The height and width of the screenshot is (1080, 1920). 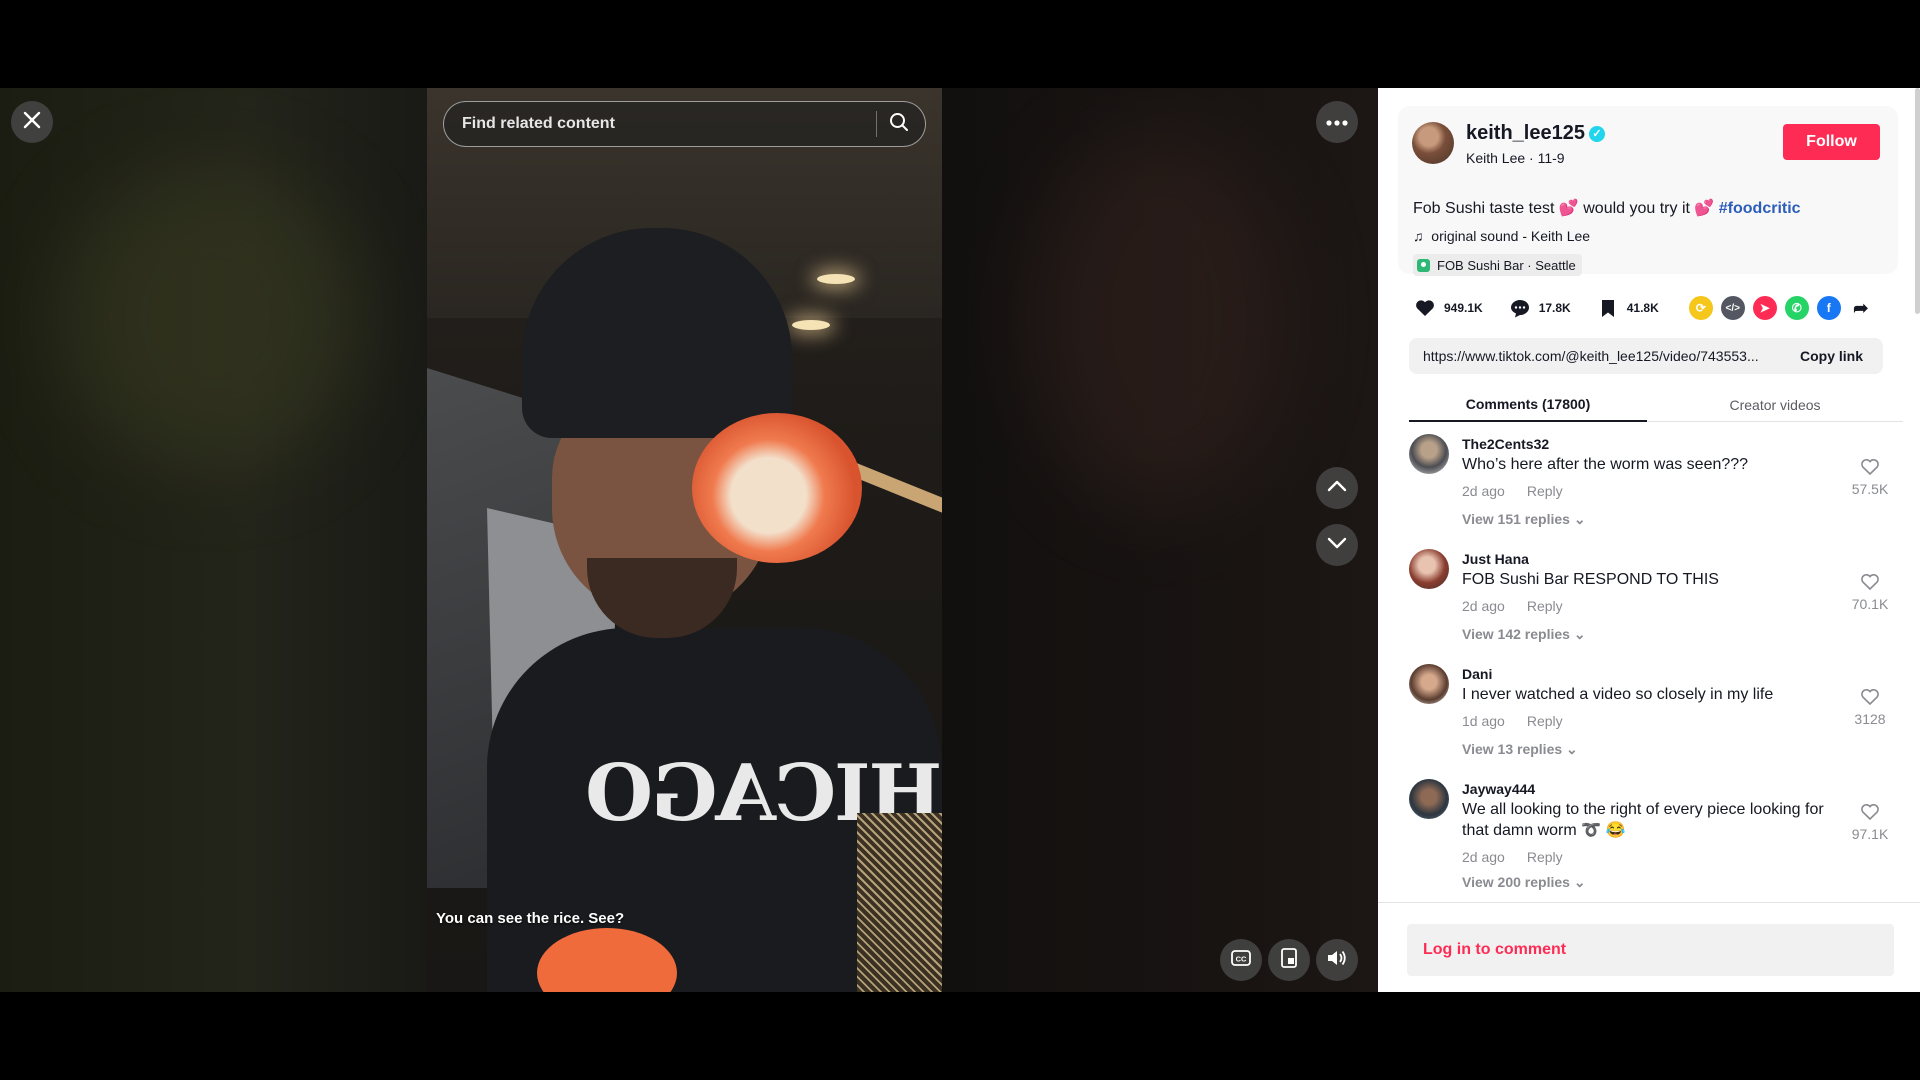 What do you see at coordinates (899, 902) in the screenshot?
I see `sushi-tray` at bounding box center [899, 902].